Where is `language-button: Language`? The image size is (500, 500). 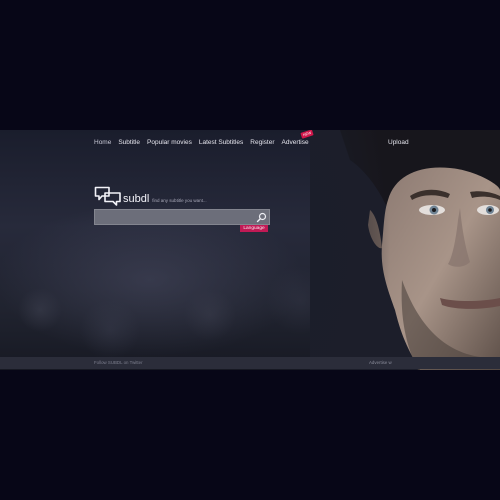 language-button: Language is located at coordinates (254, 228).